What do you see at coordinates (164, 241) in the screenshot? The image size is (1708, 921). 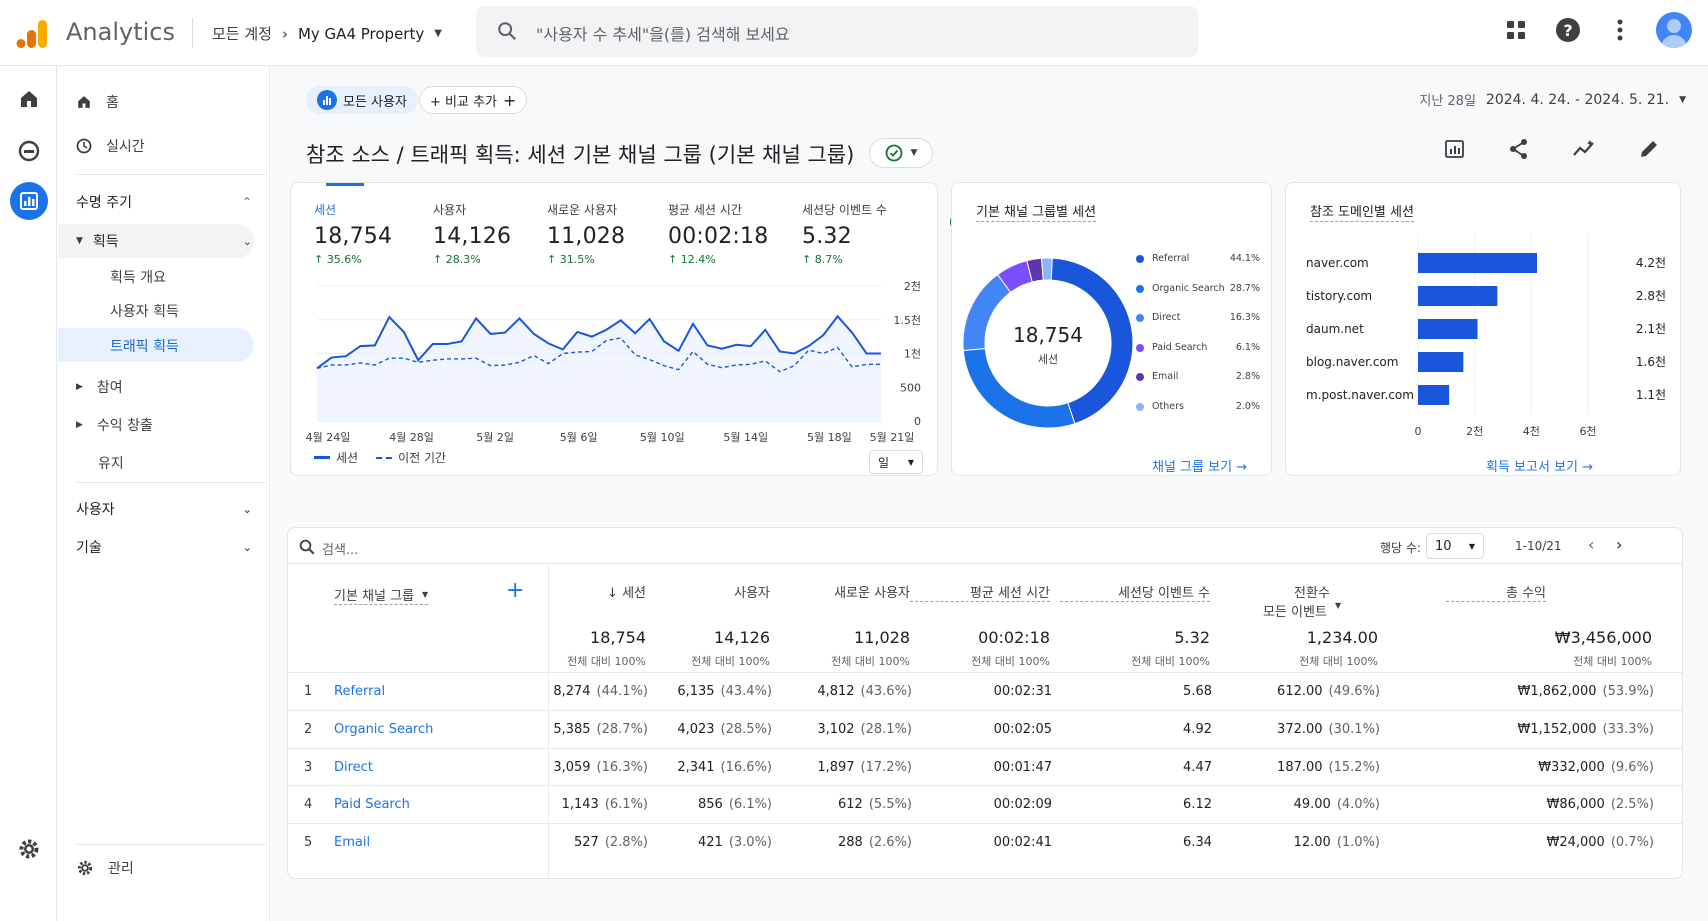 I see `nav-acquisition: ▼ 획득 ⌄` at bounding box center [164, 241].